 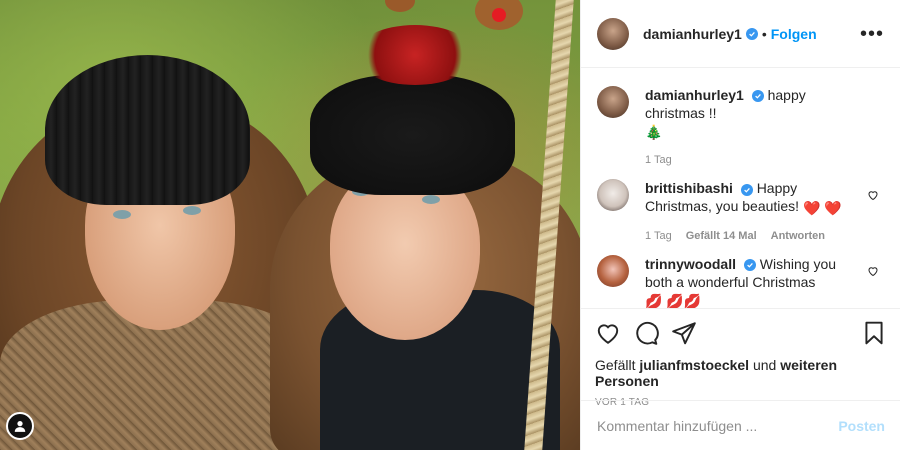 I want to click on post-header: damianhurley1 • Folgen •••, so click(x=740, y=34).